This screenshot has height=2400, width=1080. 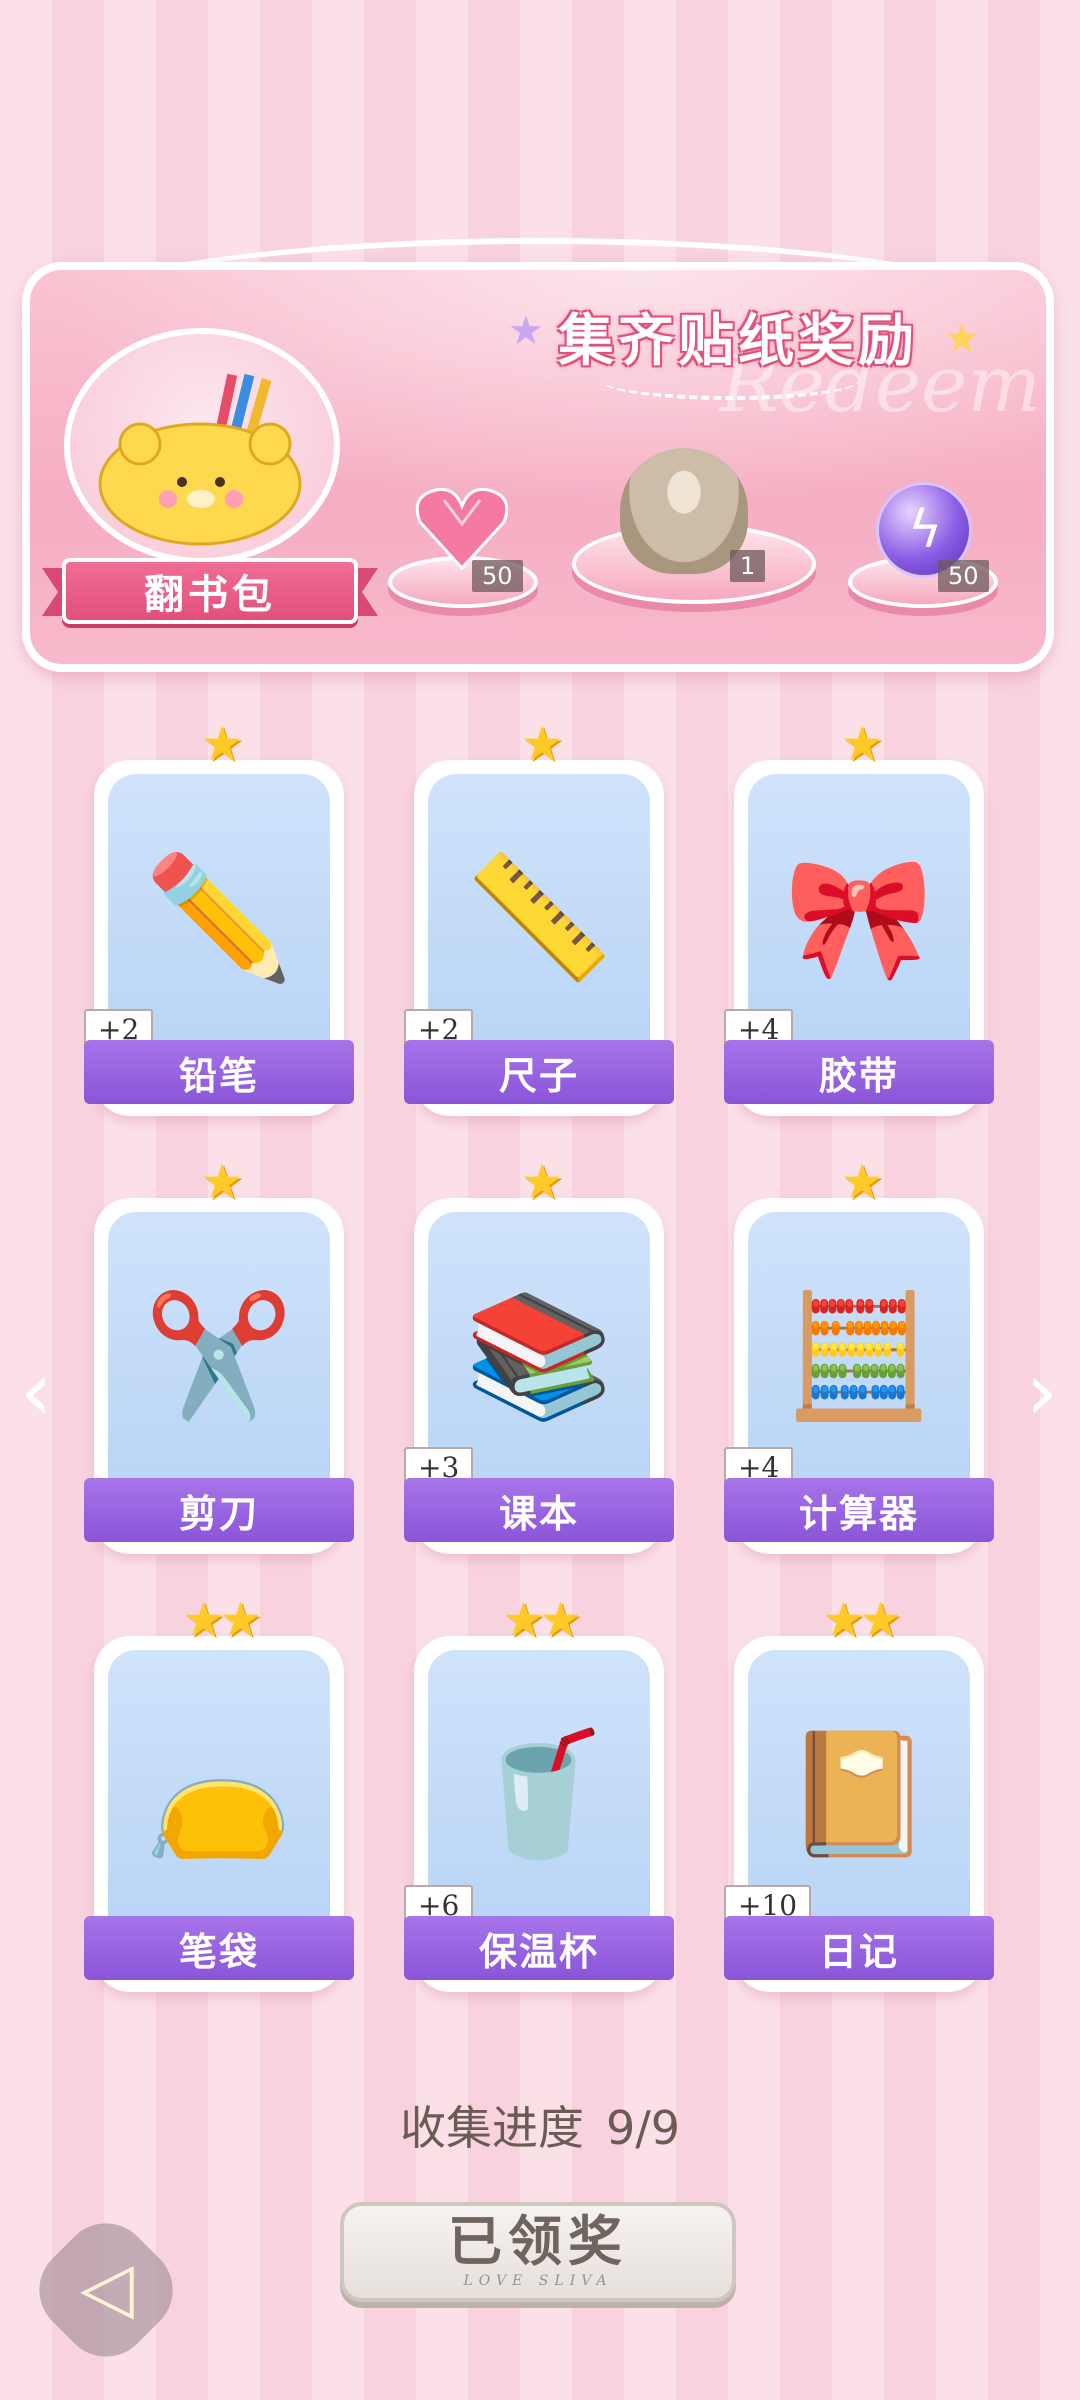 I want to click on sticker-name: 保温杯, so click(x=539, y=1948).